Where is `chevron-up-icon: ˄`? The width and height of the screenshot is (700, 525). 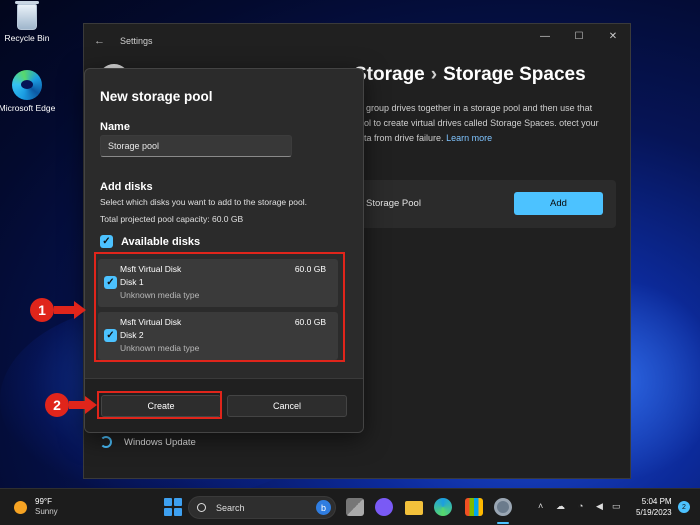 chevron-up-icon: ˄ is located at coordinates (540, 506).